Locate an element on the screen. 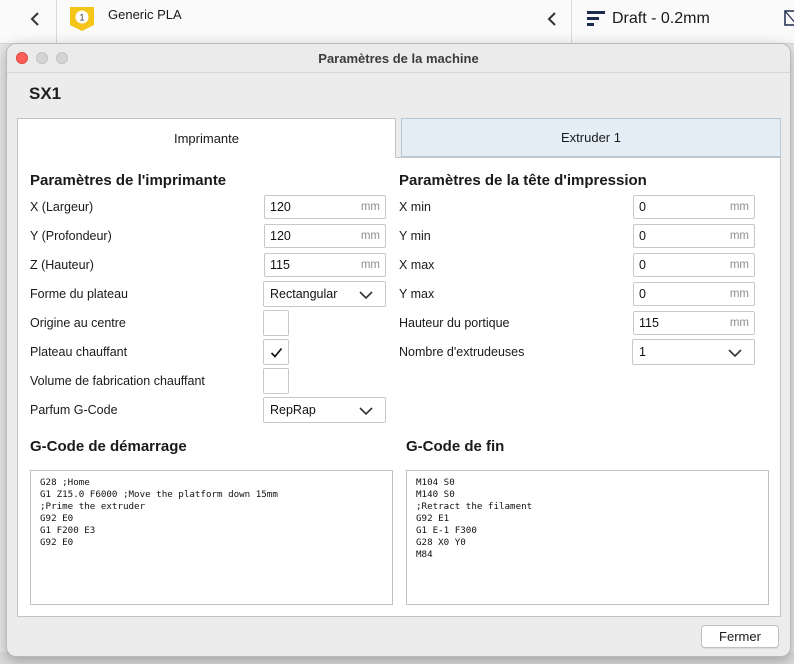 This screenshot has height=664, width=794. ymin-value: 0 is located at coordinates (642, 236).